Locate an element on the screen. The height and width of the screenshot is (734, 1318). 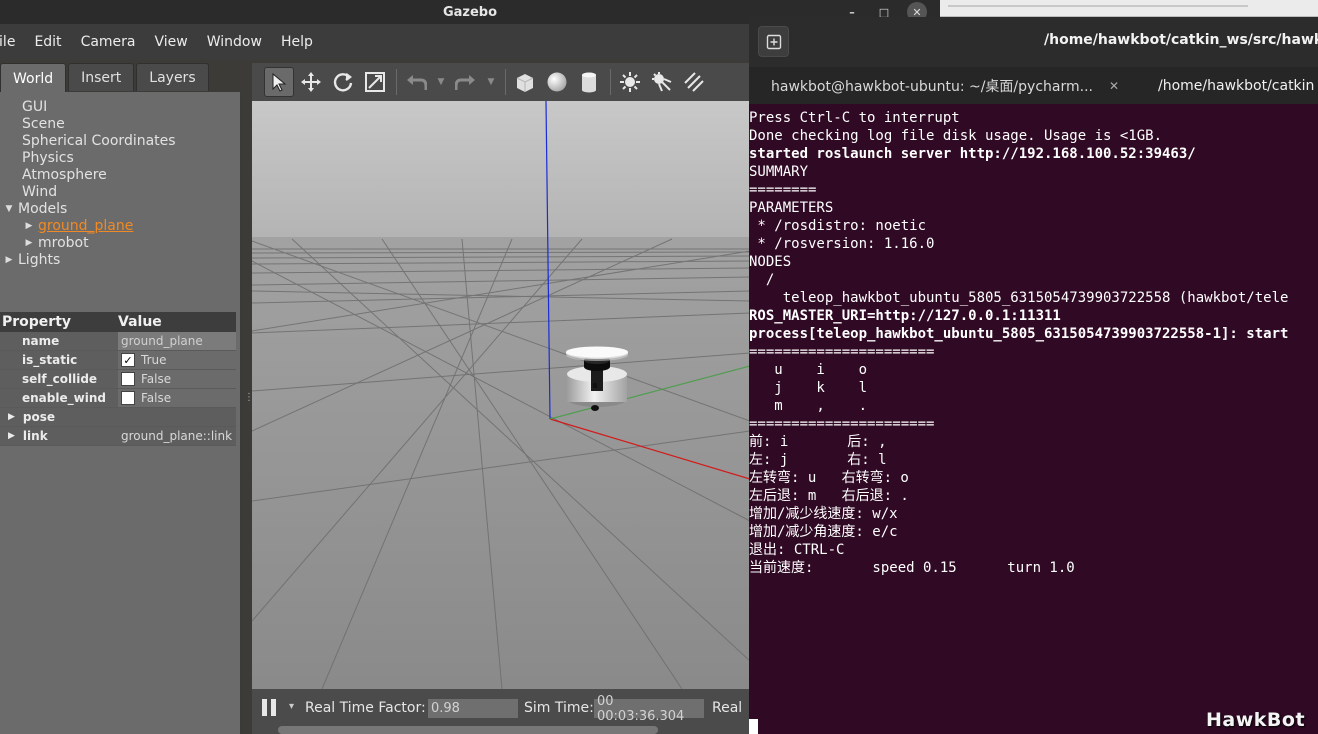
tab-world: World is located at coordinates (33, 78).